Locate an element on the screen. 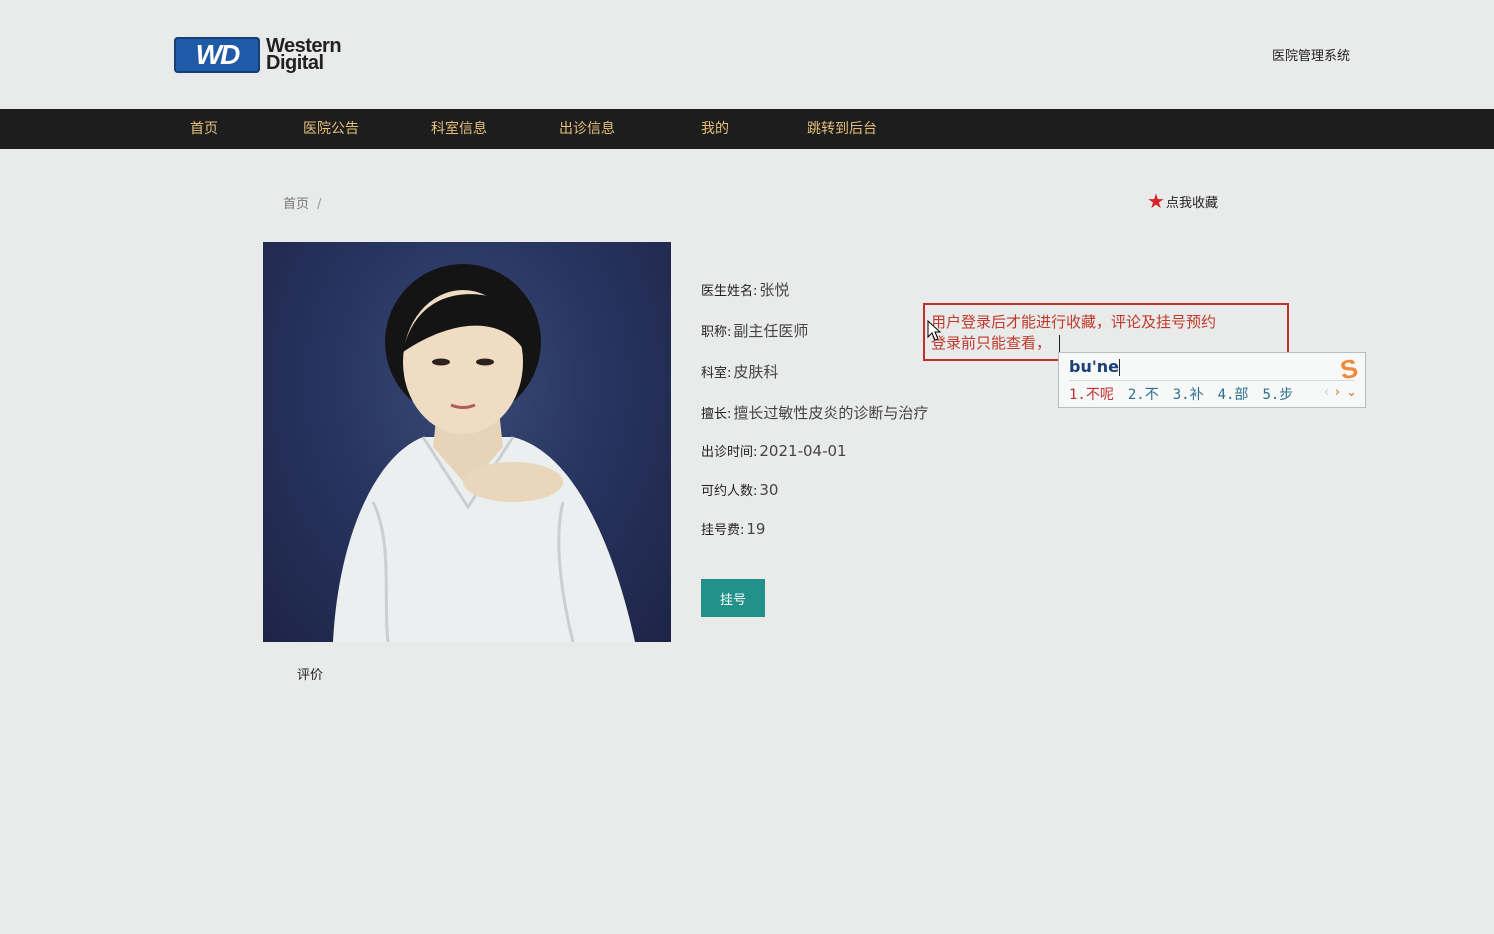  ime-caret is located at coordinates (1119, 367).